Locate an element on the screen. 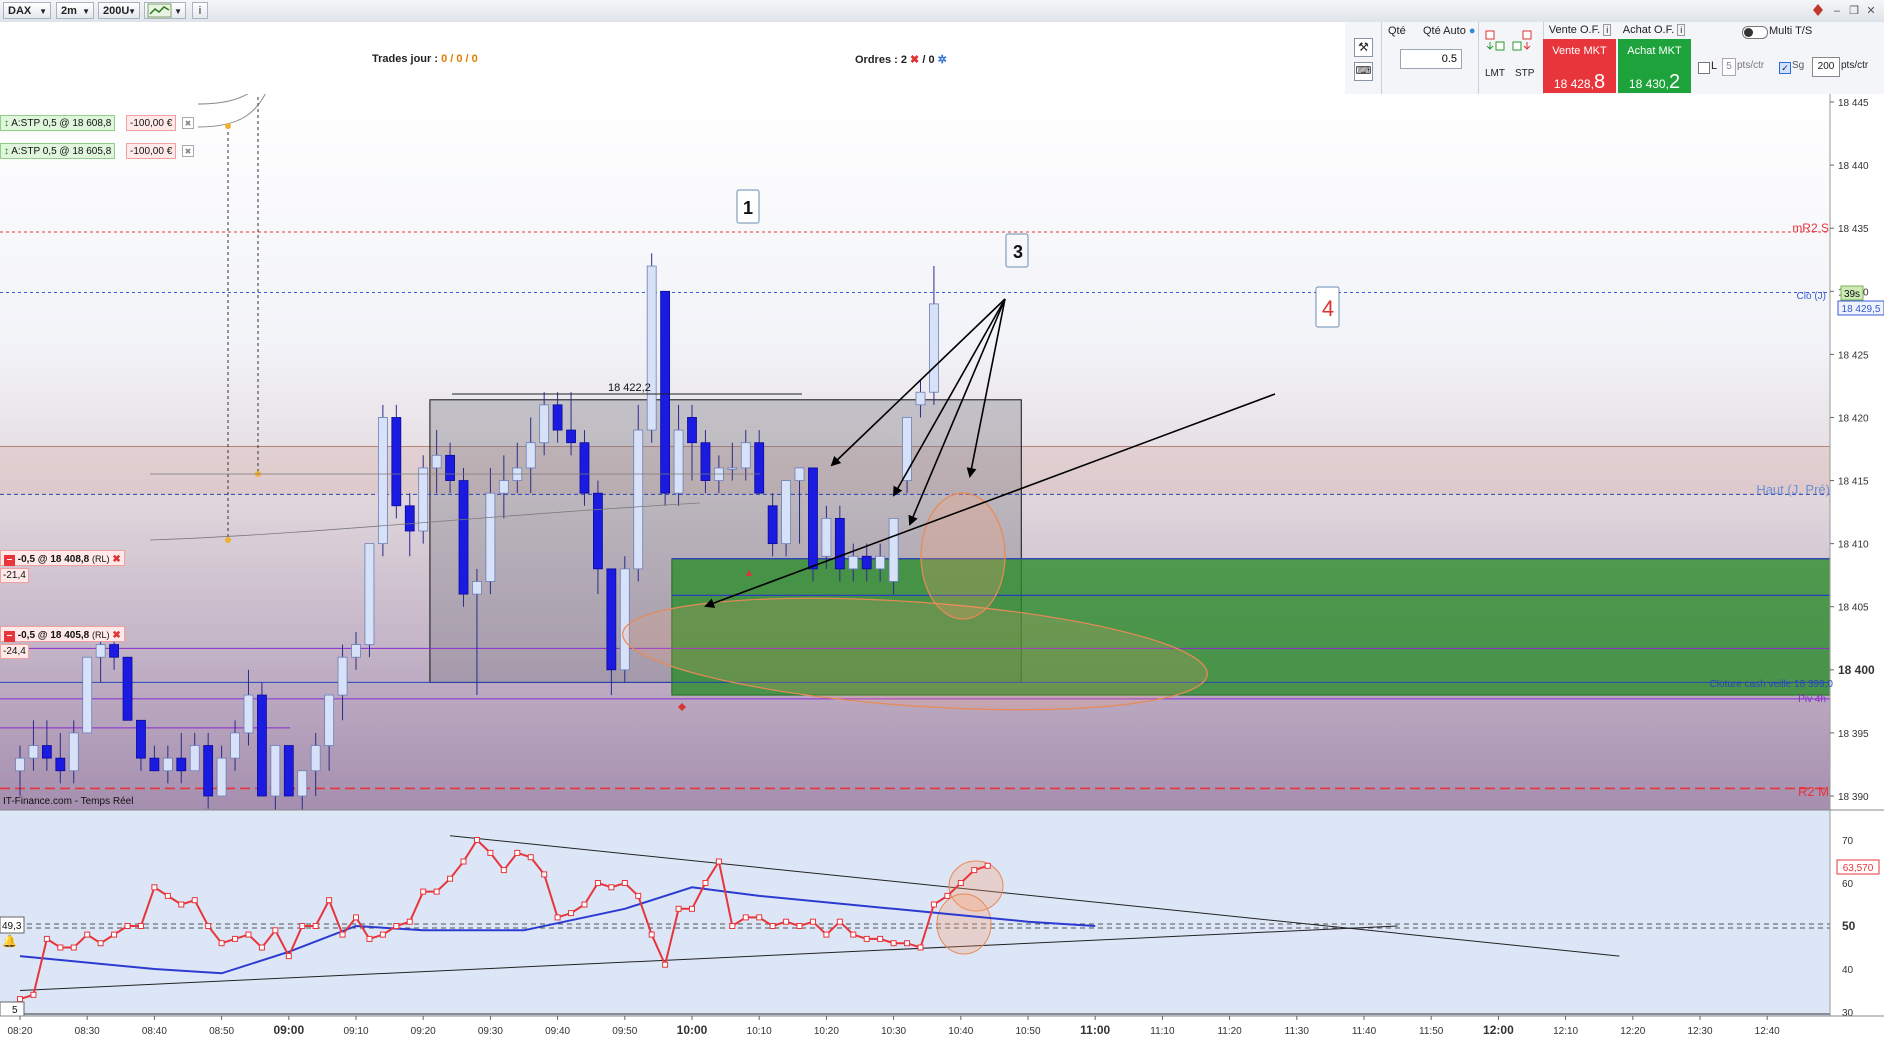 This screenshot has height=1049, width=1884. level-label-r2m: R2 M is located at coordinates (1813, 791).